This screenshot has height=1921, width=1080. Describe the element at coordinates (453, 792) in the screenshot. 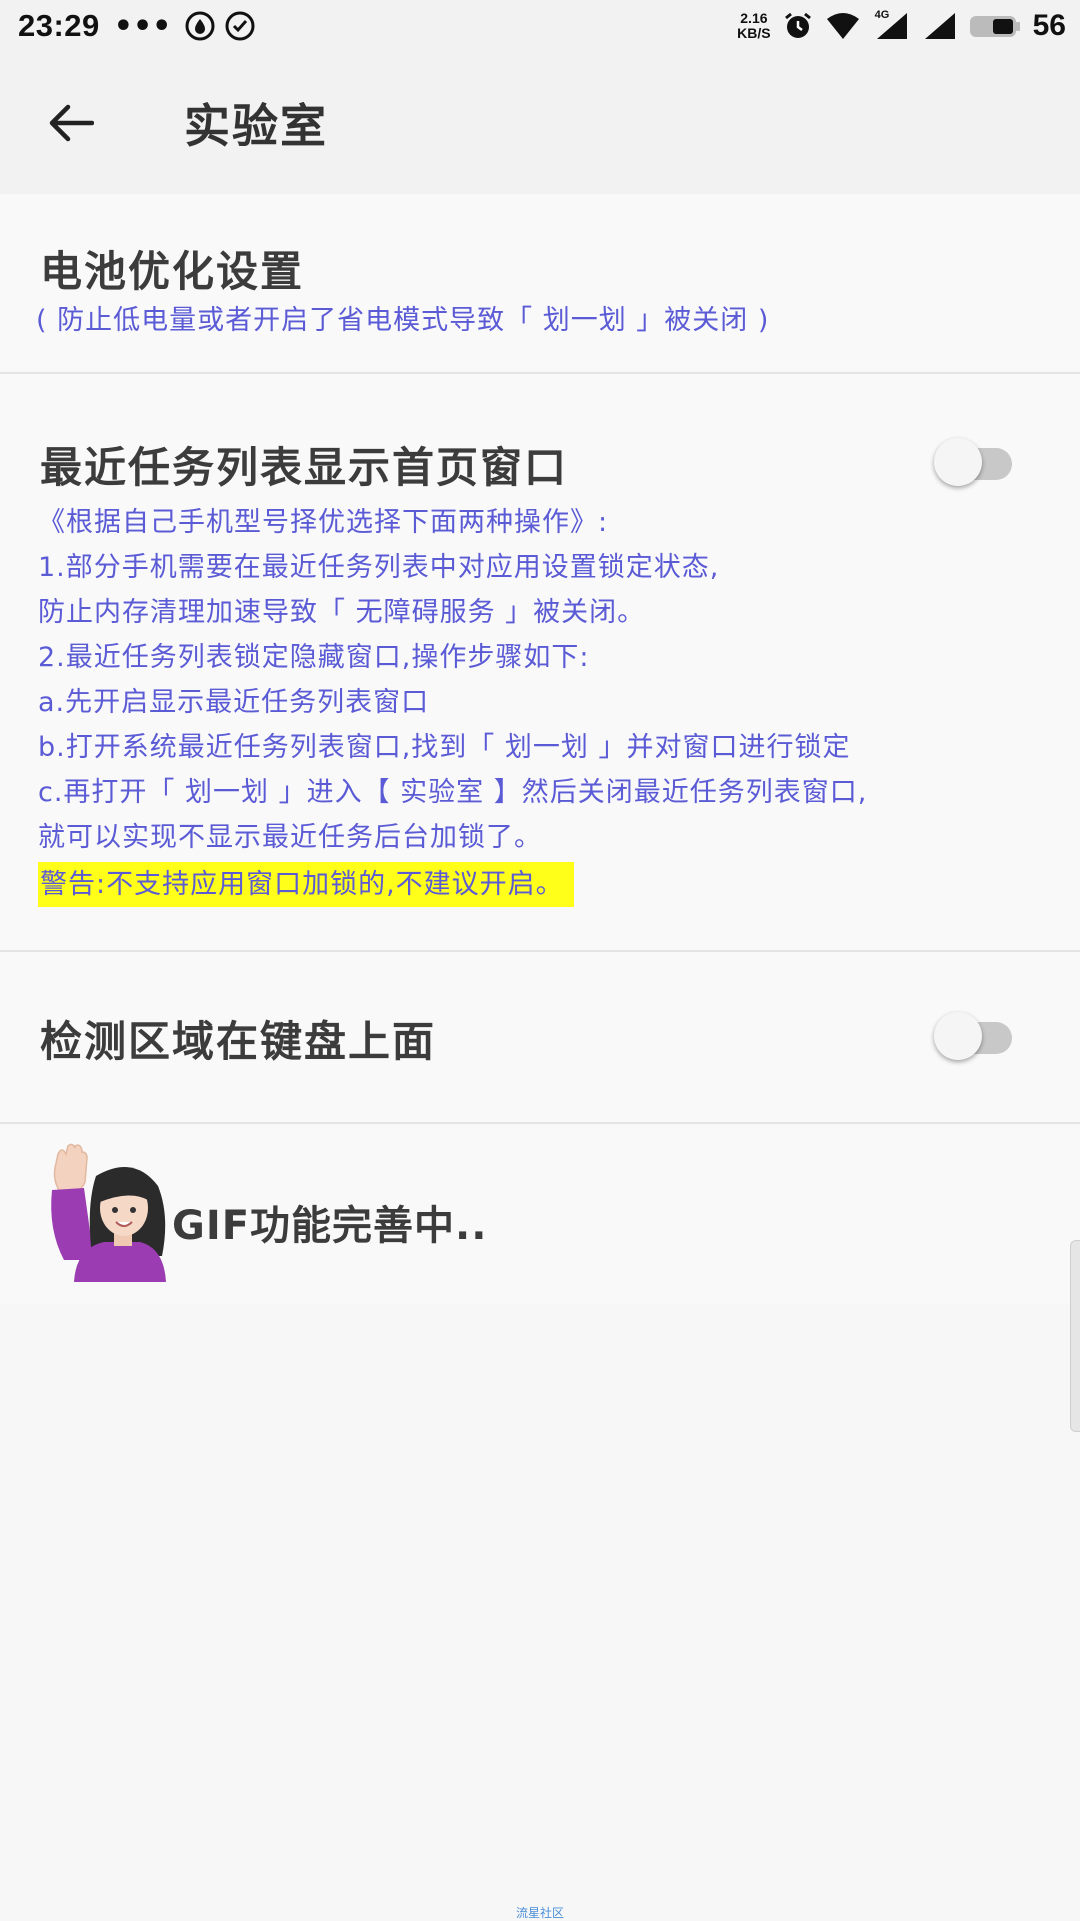

I see `description-line: c.再打开「 划一划 」进入【 实验室 】然后关闭最近任务列表窗口,` at that location.